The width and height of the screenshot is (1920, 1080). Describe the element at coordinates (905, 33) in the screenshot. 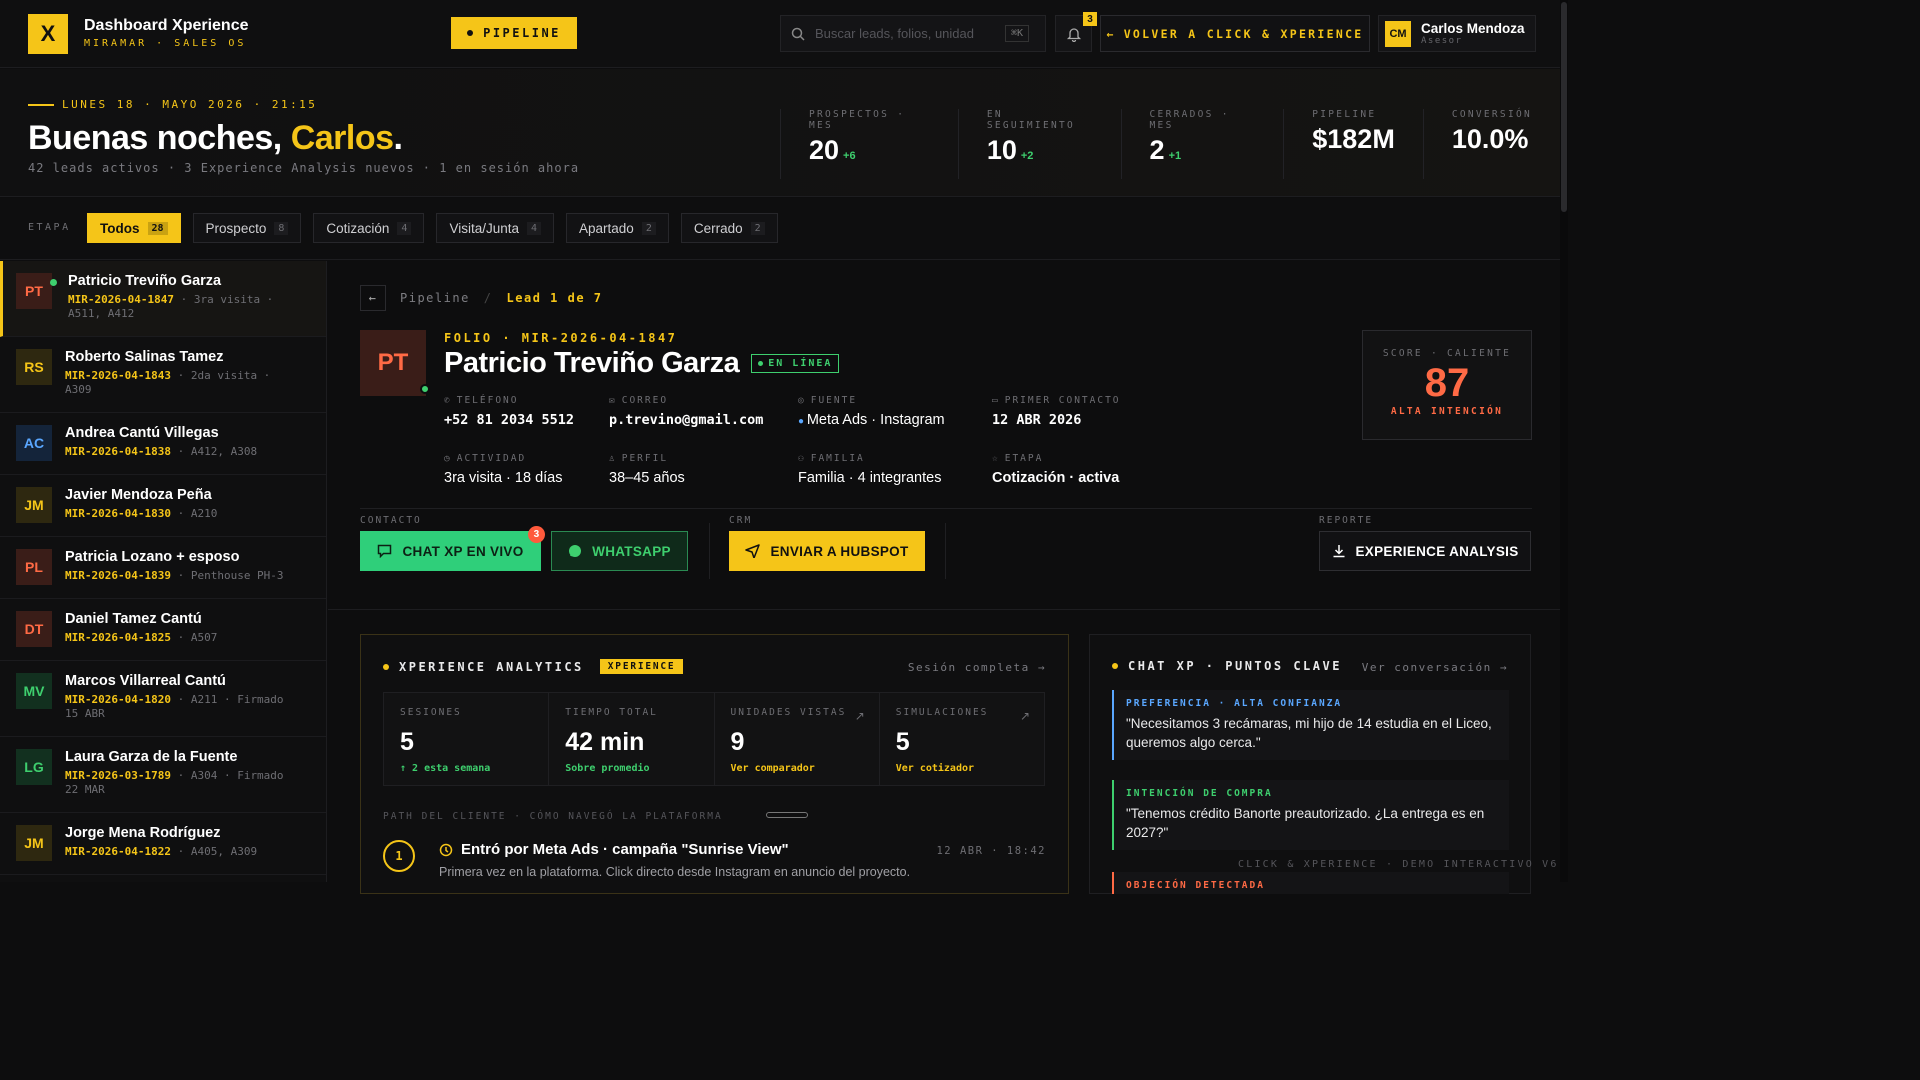

I see `search-input` at that location.